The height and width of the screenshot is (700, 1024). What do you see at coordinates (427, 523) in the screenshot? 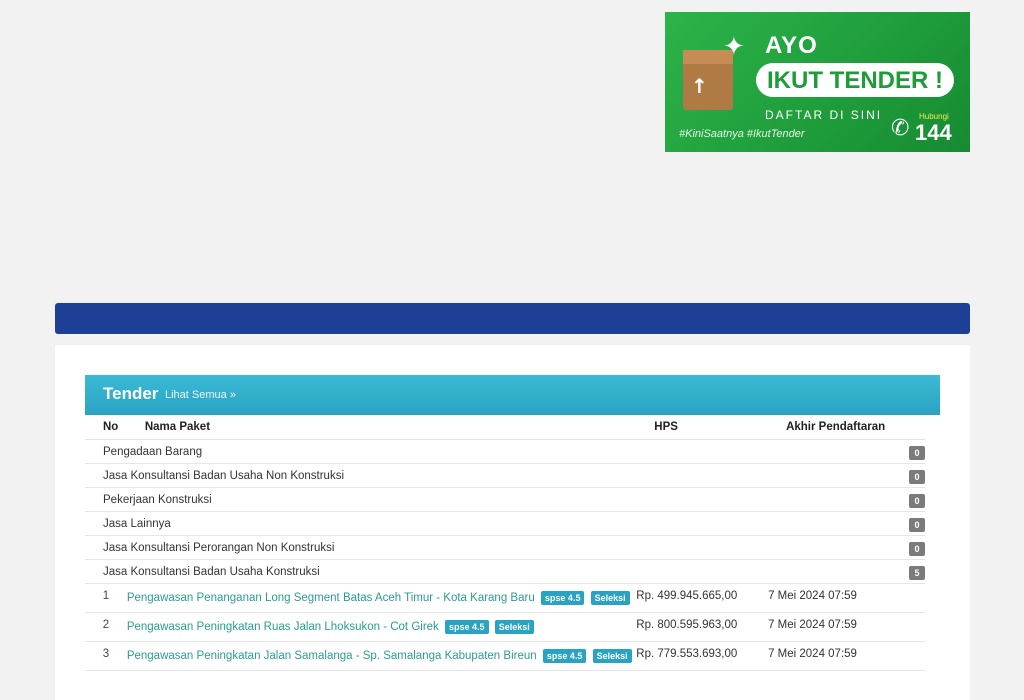
I see `category-name: Jasa Lainnya` at bounding box center [427, 523].